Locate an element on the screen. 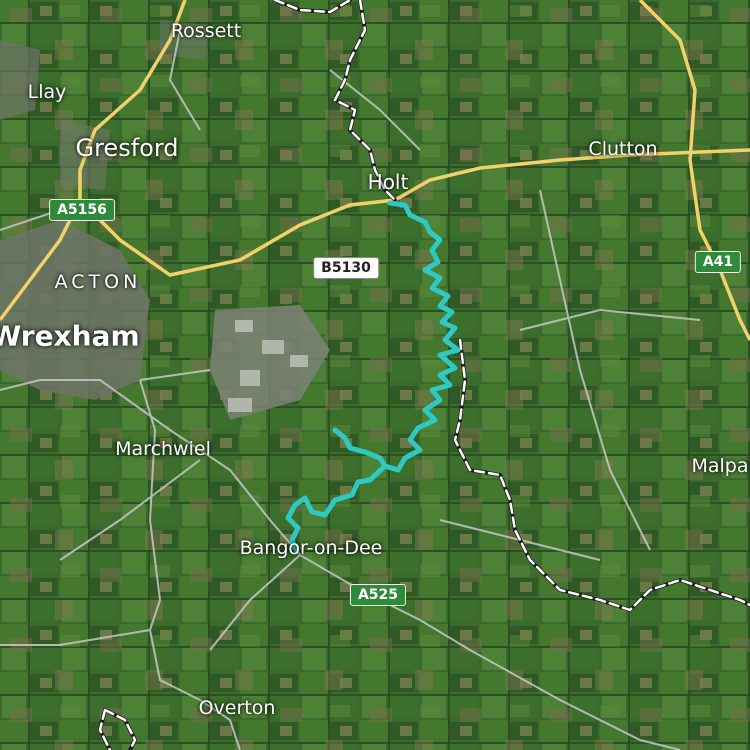  place-label-gresford: Gresford is located at coordinates (126, 148).